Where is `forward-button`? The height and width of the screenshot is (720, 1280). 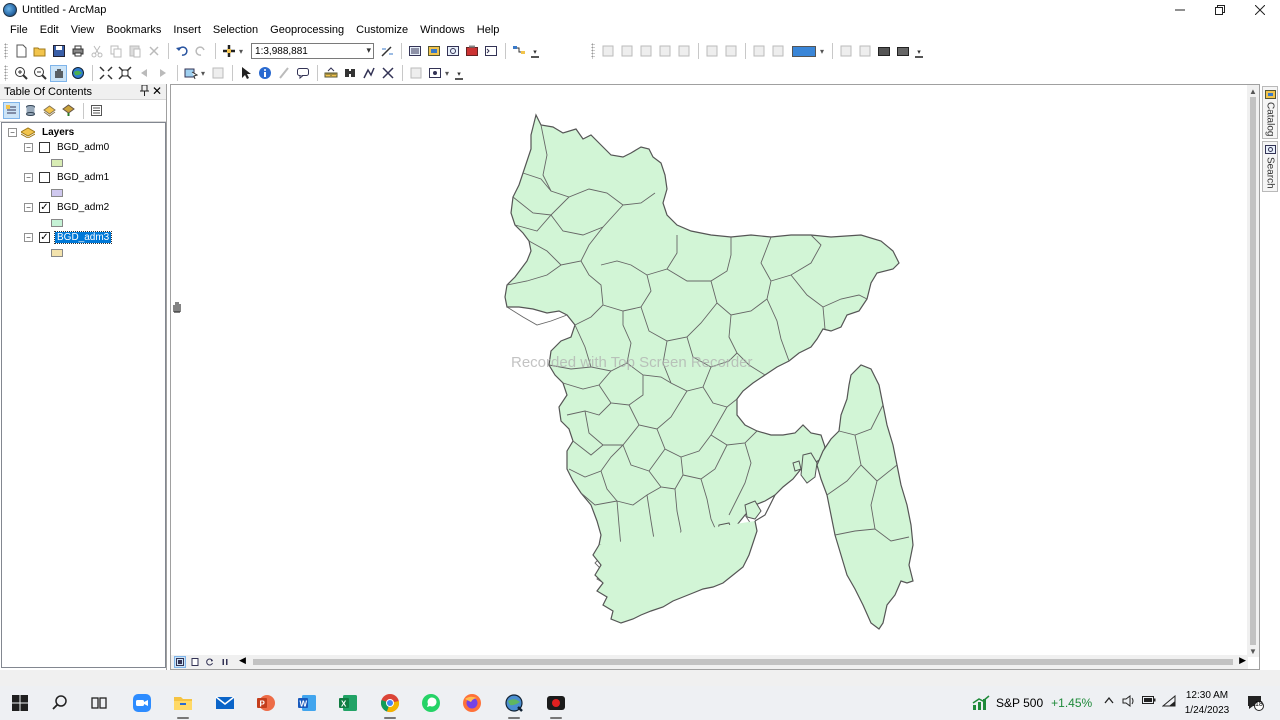 forward-button is located at coordinates (162, 73).